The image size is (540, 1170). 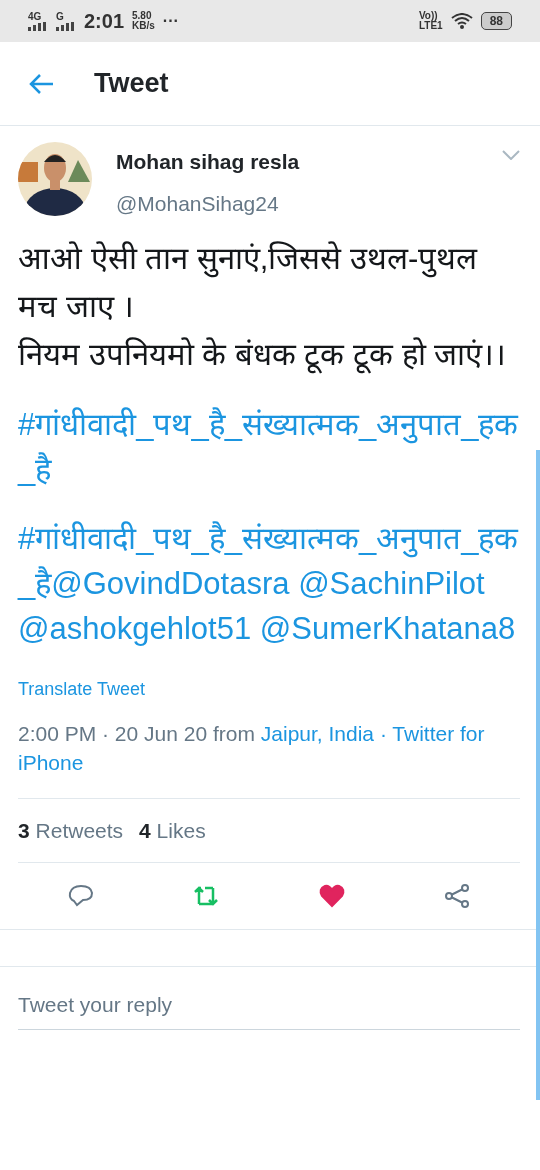 I want to click on battery-indicator: 88, so click(x=496, y=21).